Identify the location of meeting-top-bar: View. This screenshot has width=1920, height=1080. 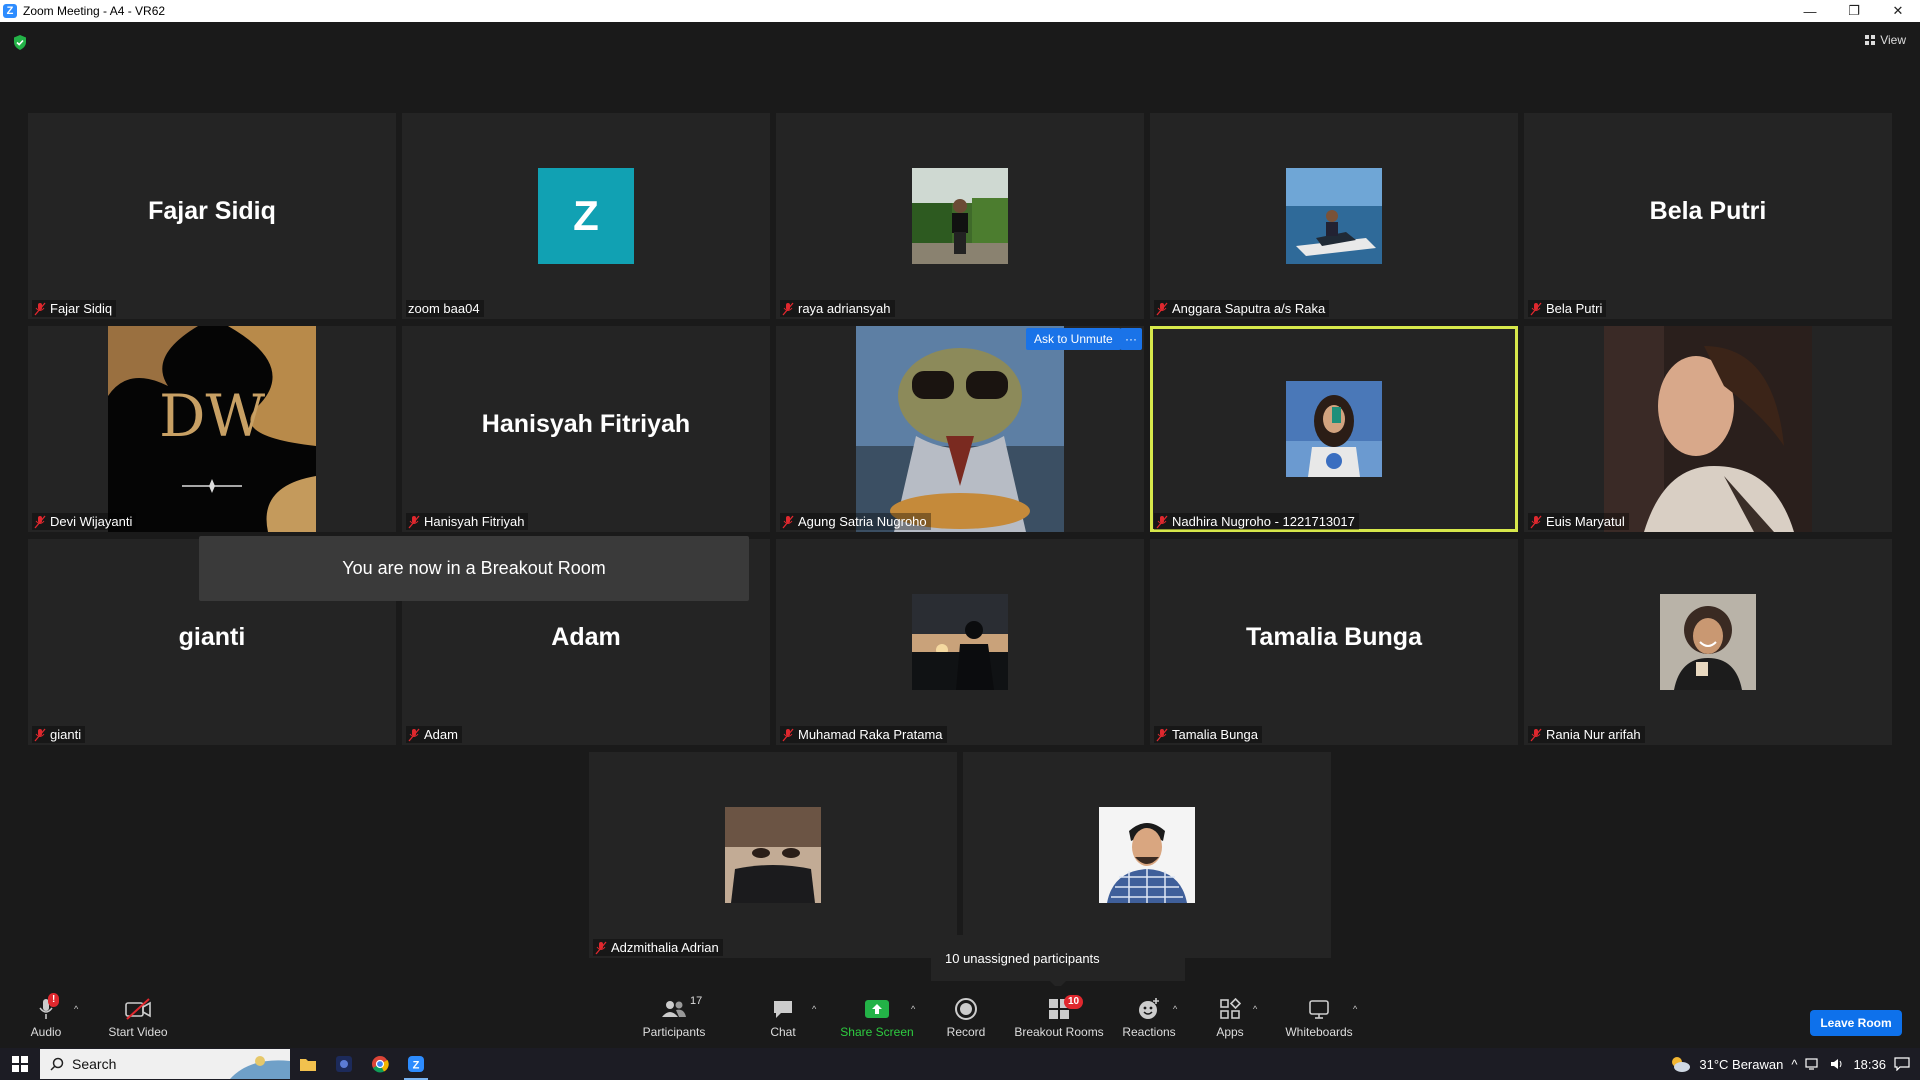
(960, 50).